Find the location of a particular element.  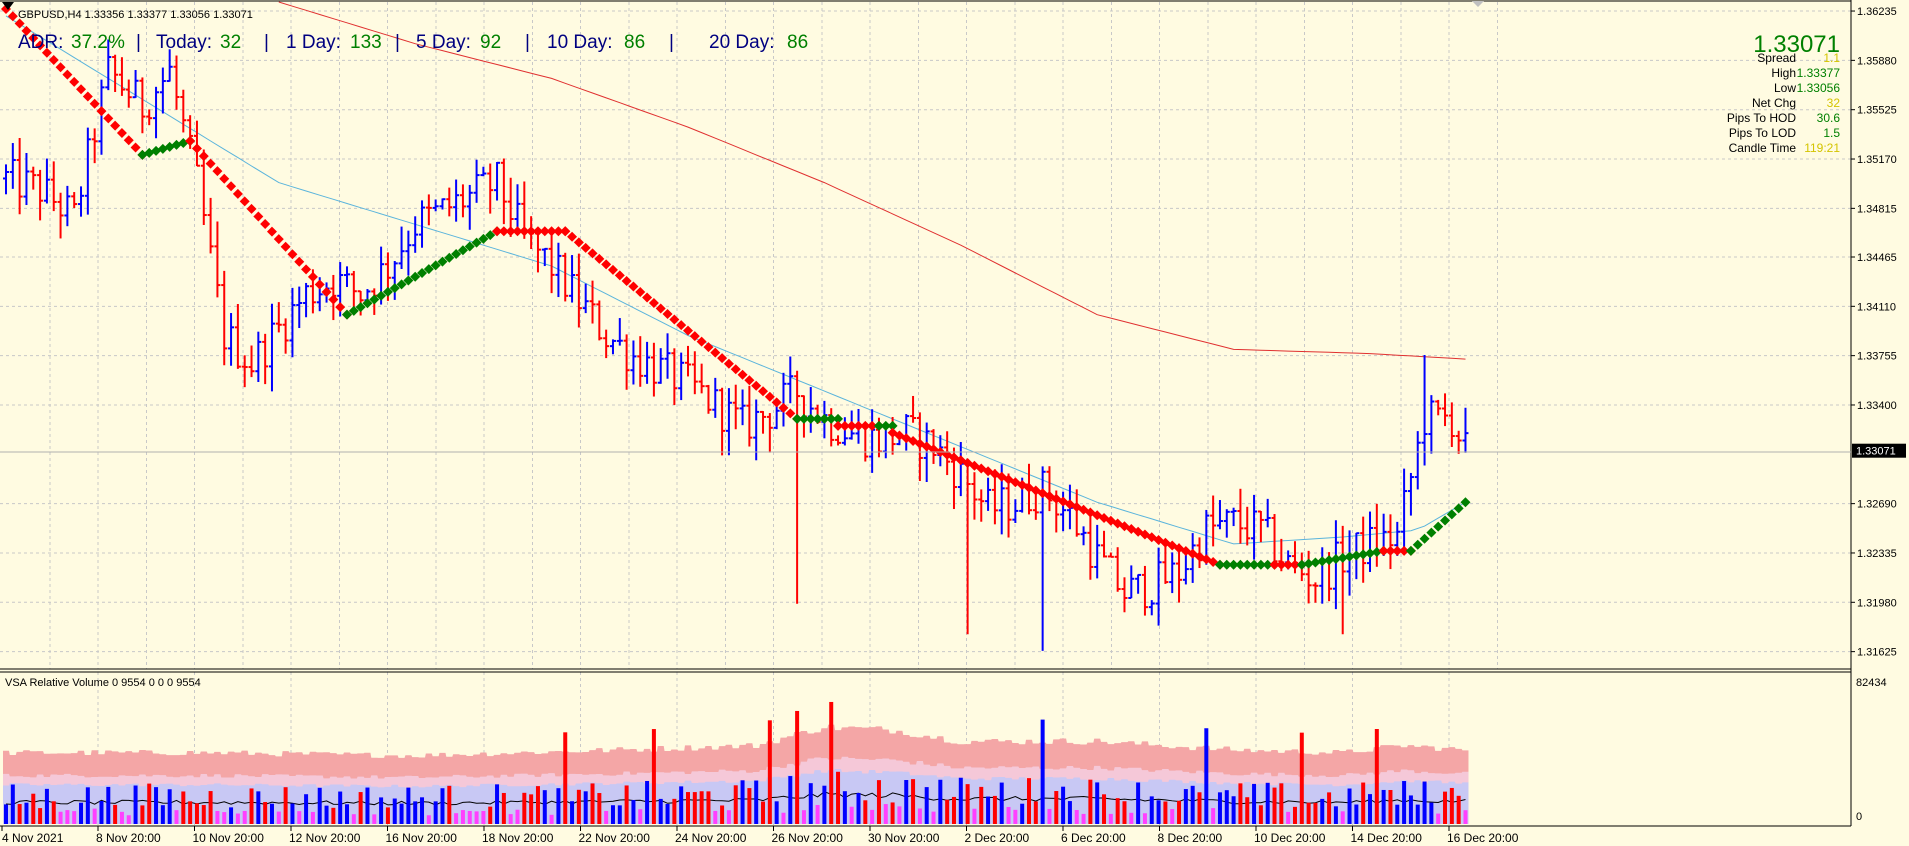

y-tick-label: 1.33755 is located at coordinates (1877, 357).